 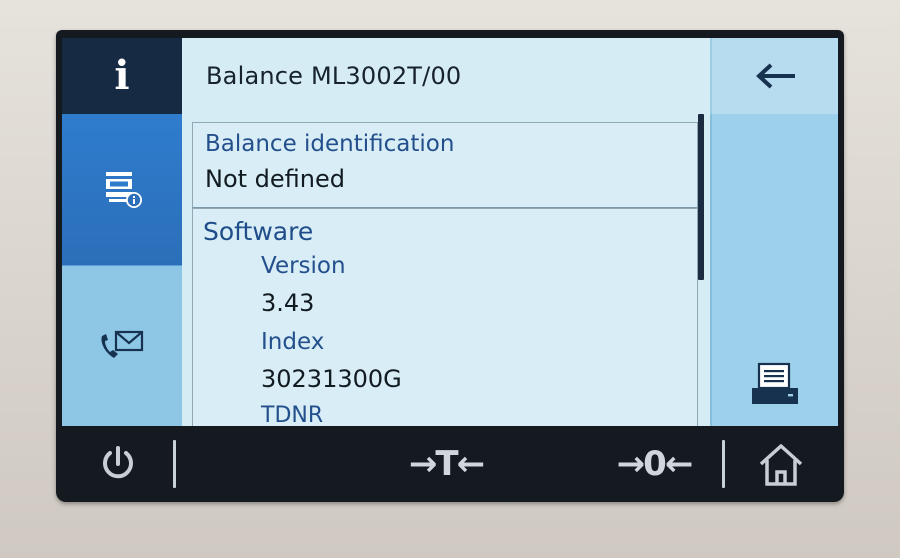 I want to click on tare-label: →T←, so click(x=446, y=464).